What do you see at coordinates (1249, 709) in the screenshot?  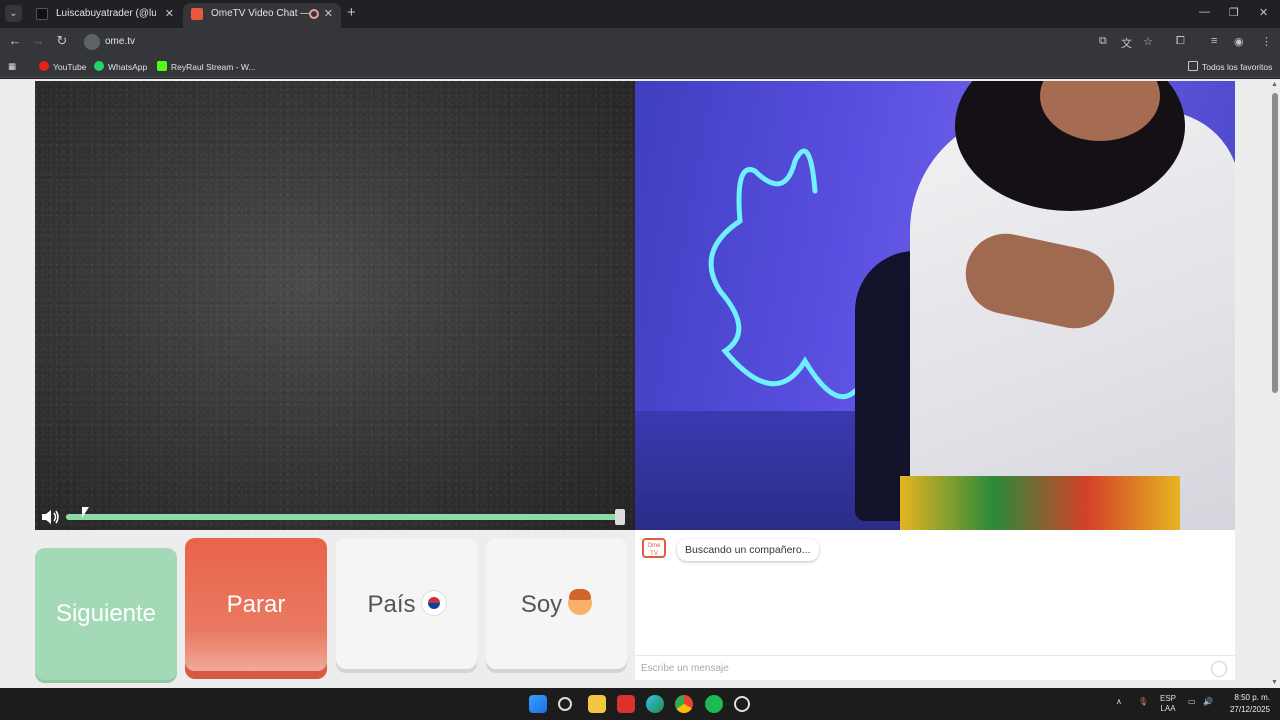 I see `clock-date: 27/12/2025` at bounding box center [1249, 709].